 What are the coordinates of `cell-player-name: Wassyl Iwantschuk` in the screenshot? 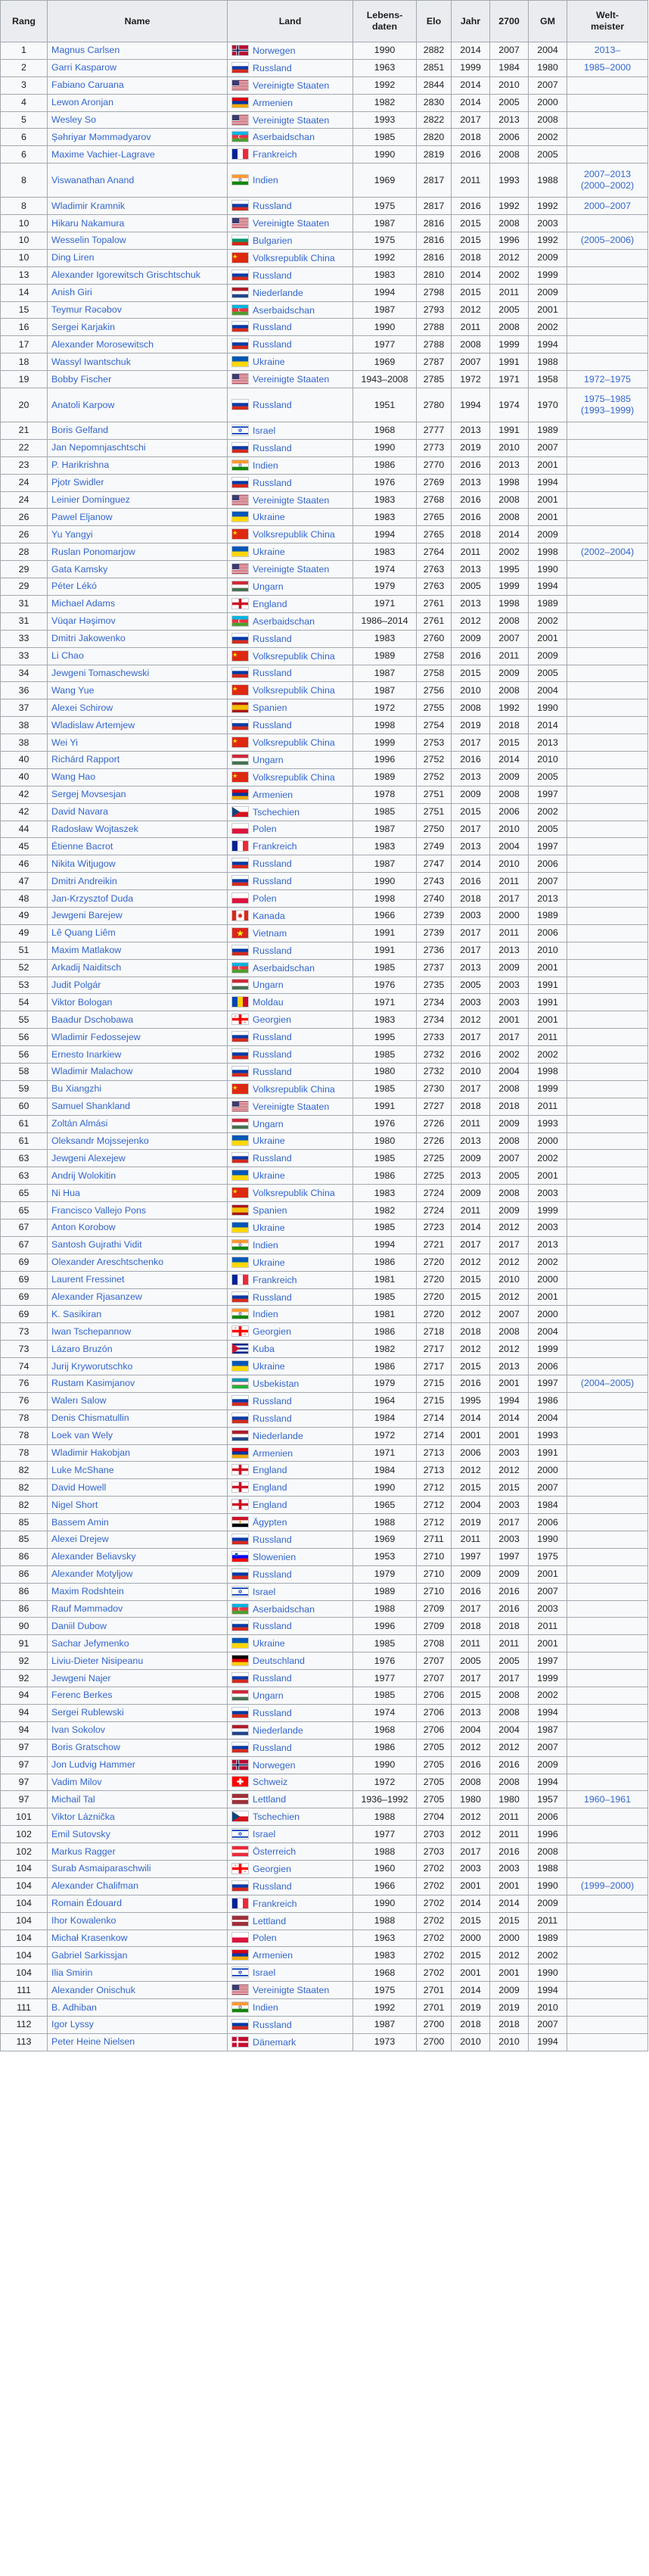 It's located at (137, 362).